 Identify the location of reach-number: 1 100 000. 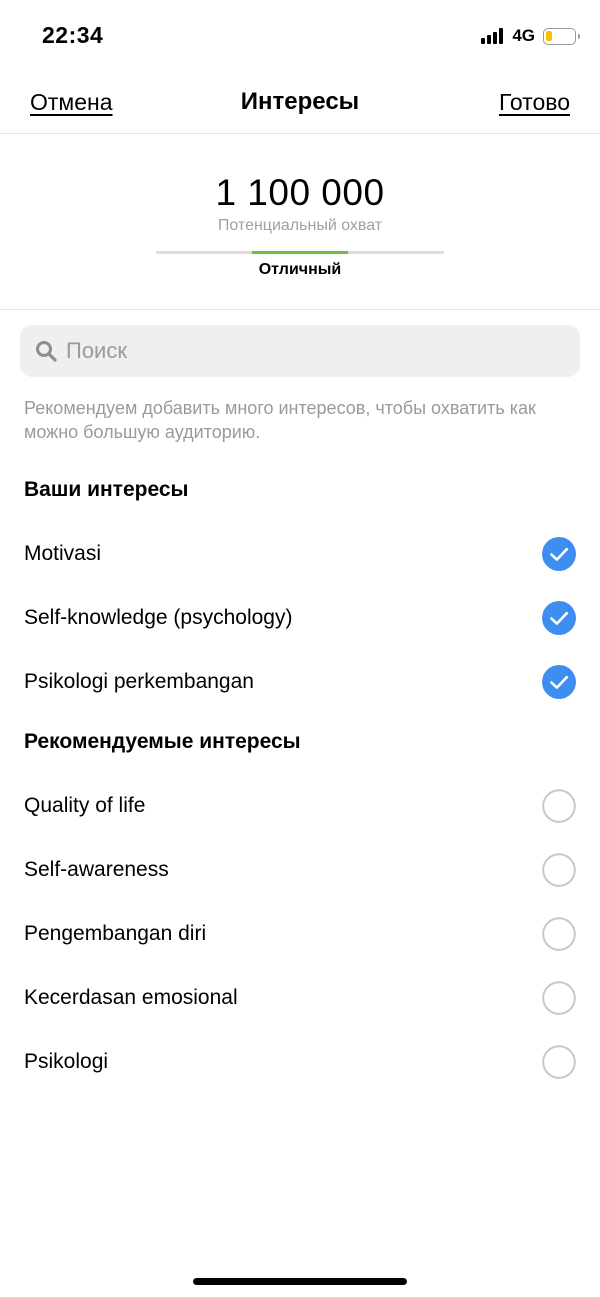
(300, 192).